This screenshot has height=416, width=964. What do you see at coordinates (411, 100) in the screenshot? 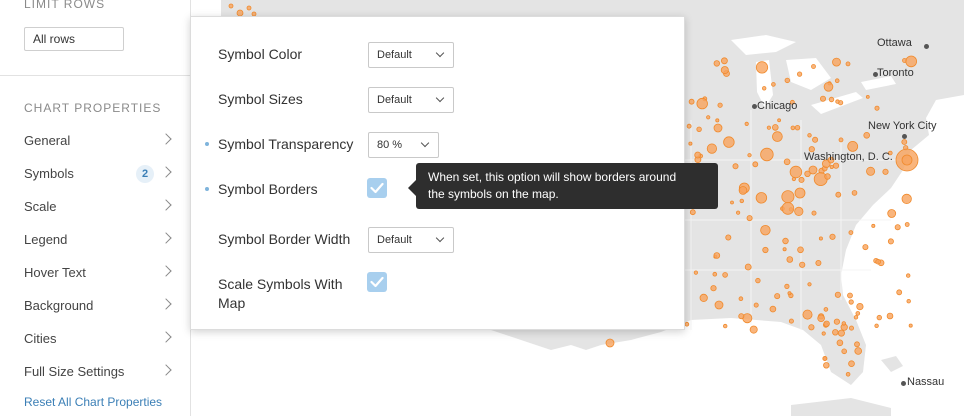
I see `symbol-sizes-dropdown: Default` at bounding box center [411, 100].